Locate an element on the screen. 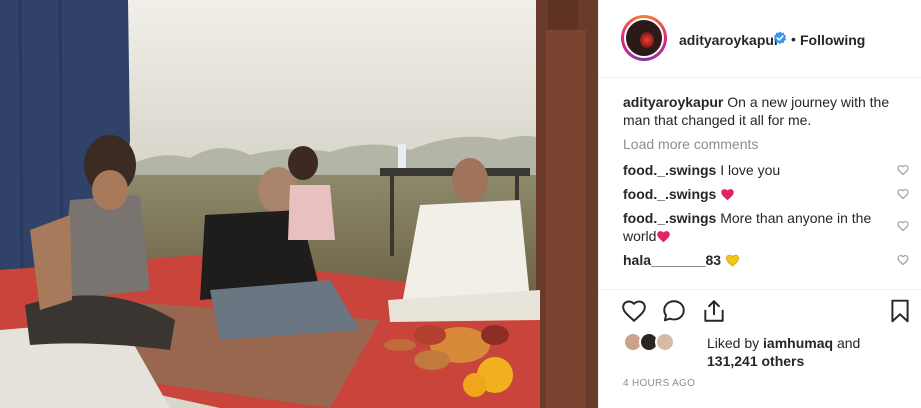 The width and height of the screenshot is (921, 408). heart-outline-icon is located at coordinates (634, 311).